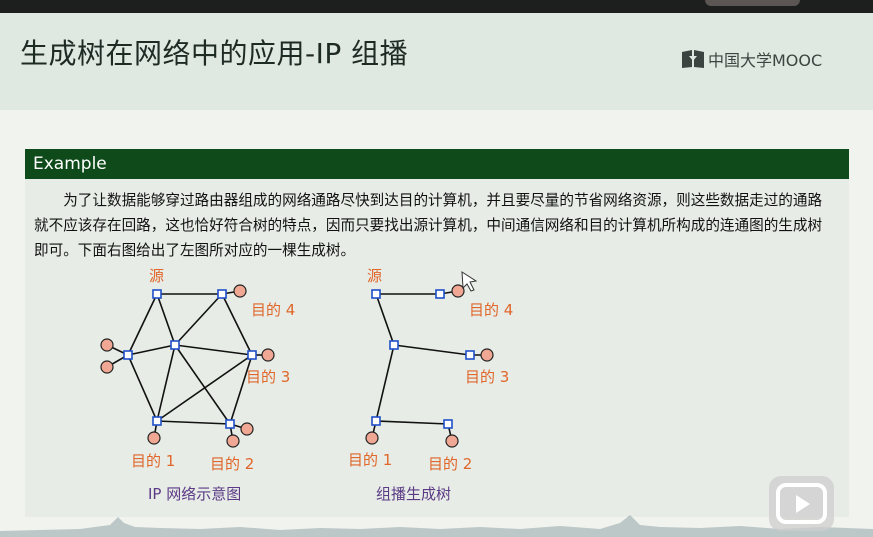  Describe the element at coordinates (423, 359) in the screenshot. I see `right-routers` at that location.